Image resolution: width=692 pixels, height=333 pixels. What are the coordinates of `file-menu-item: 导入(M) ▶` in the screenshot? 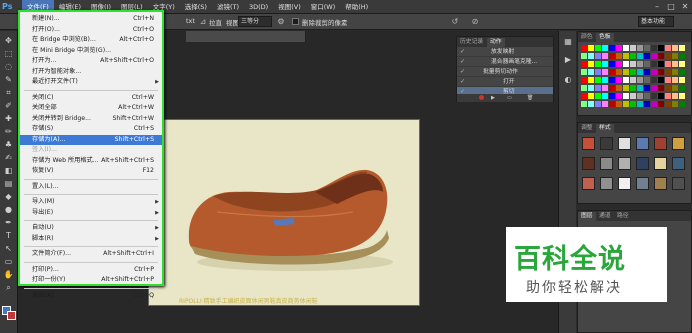 It's located at (91, 202).